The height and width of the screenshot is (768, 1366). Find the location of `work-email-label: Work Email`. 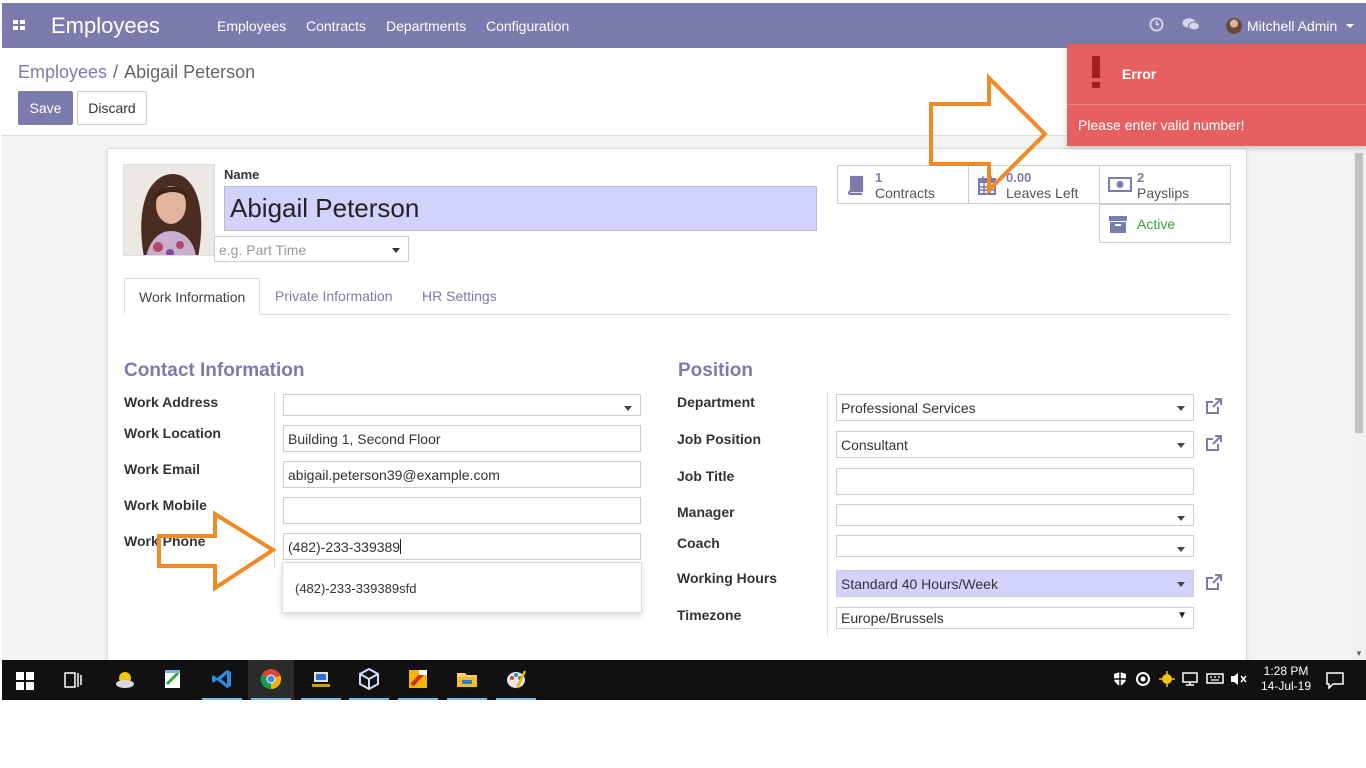

work-email-label: Work Email is located at coordinates (162, 469).